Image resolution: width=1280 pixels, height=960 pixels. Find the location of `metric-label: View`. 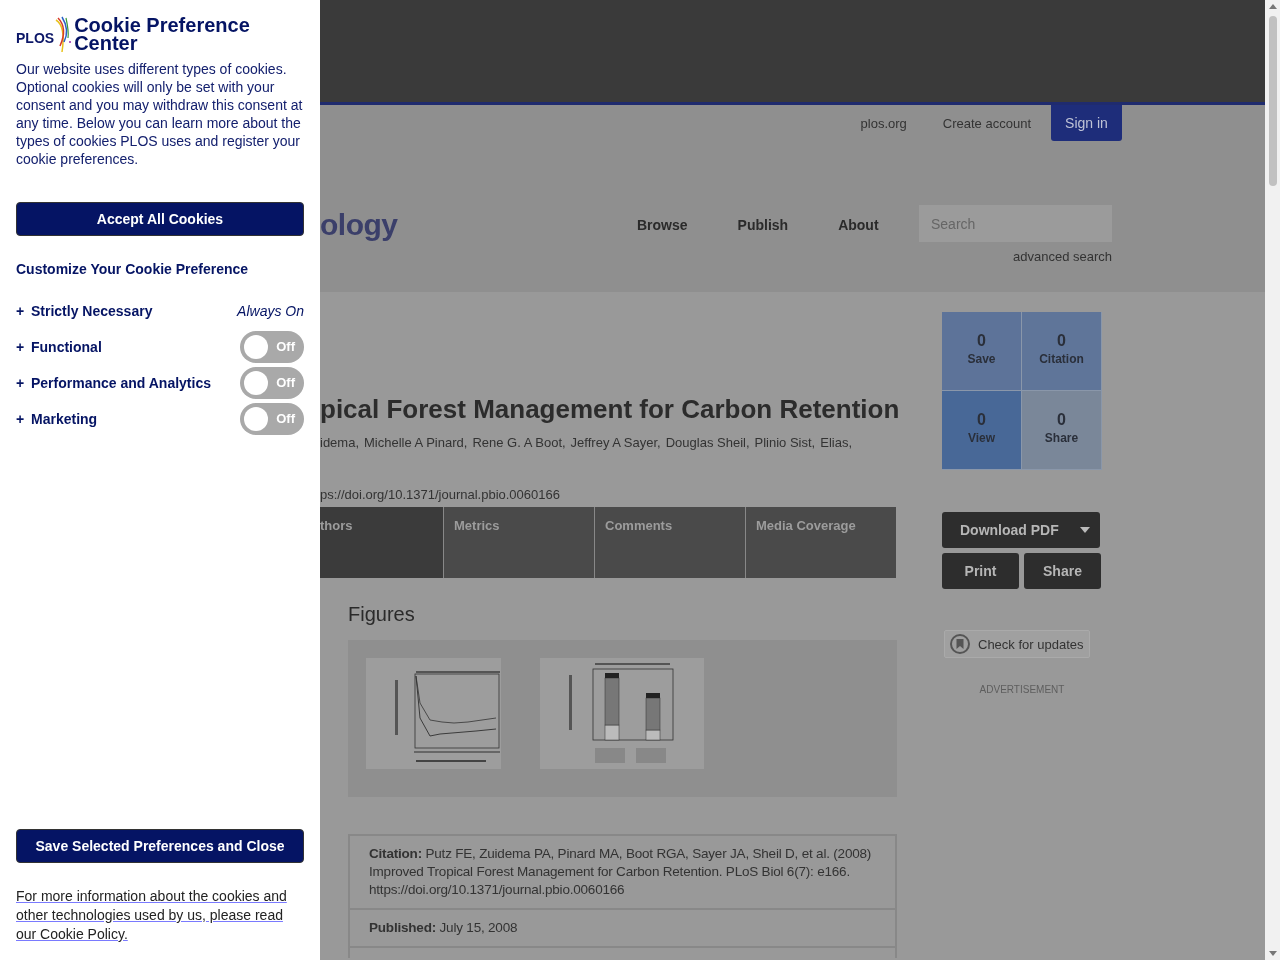

metric-label: View is located at coordinates (981, 438).